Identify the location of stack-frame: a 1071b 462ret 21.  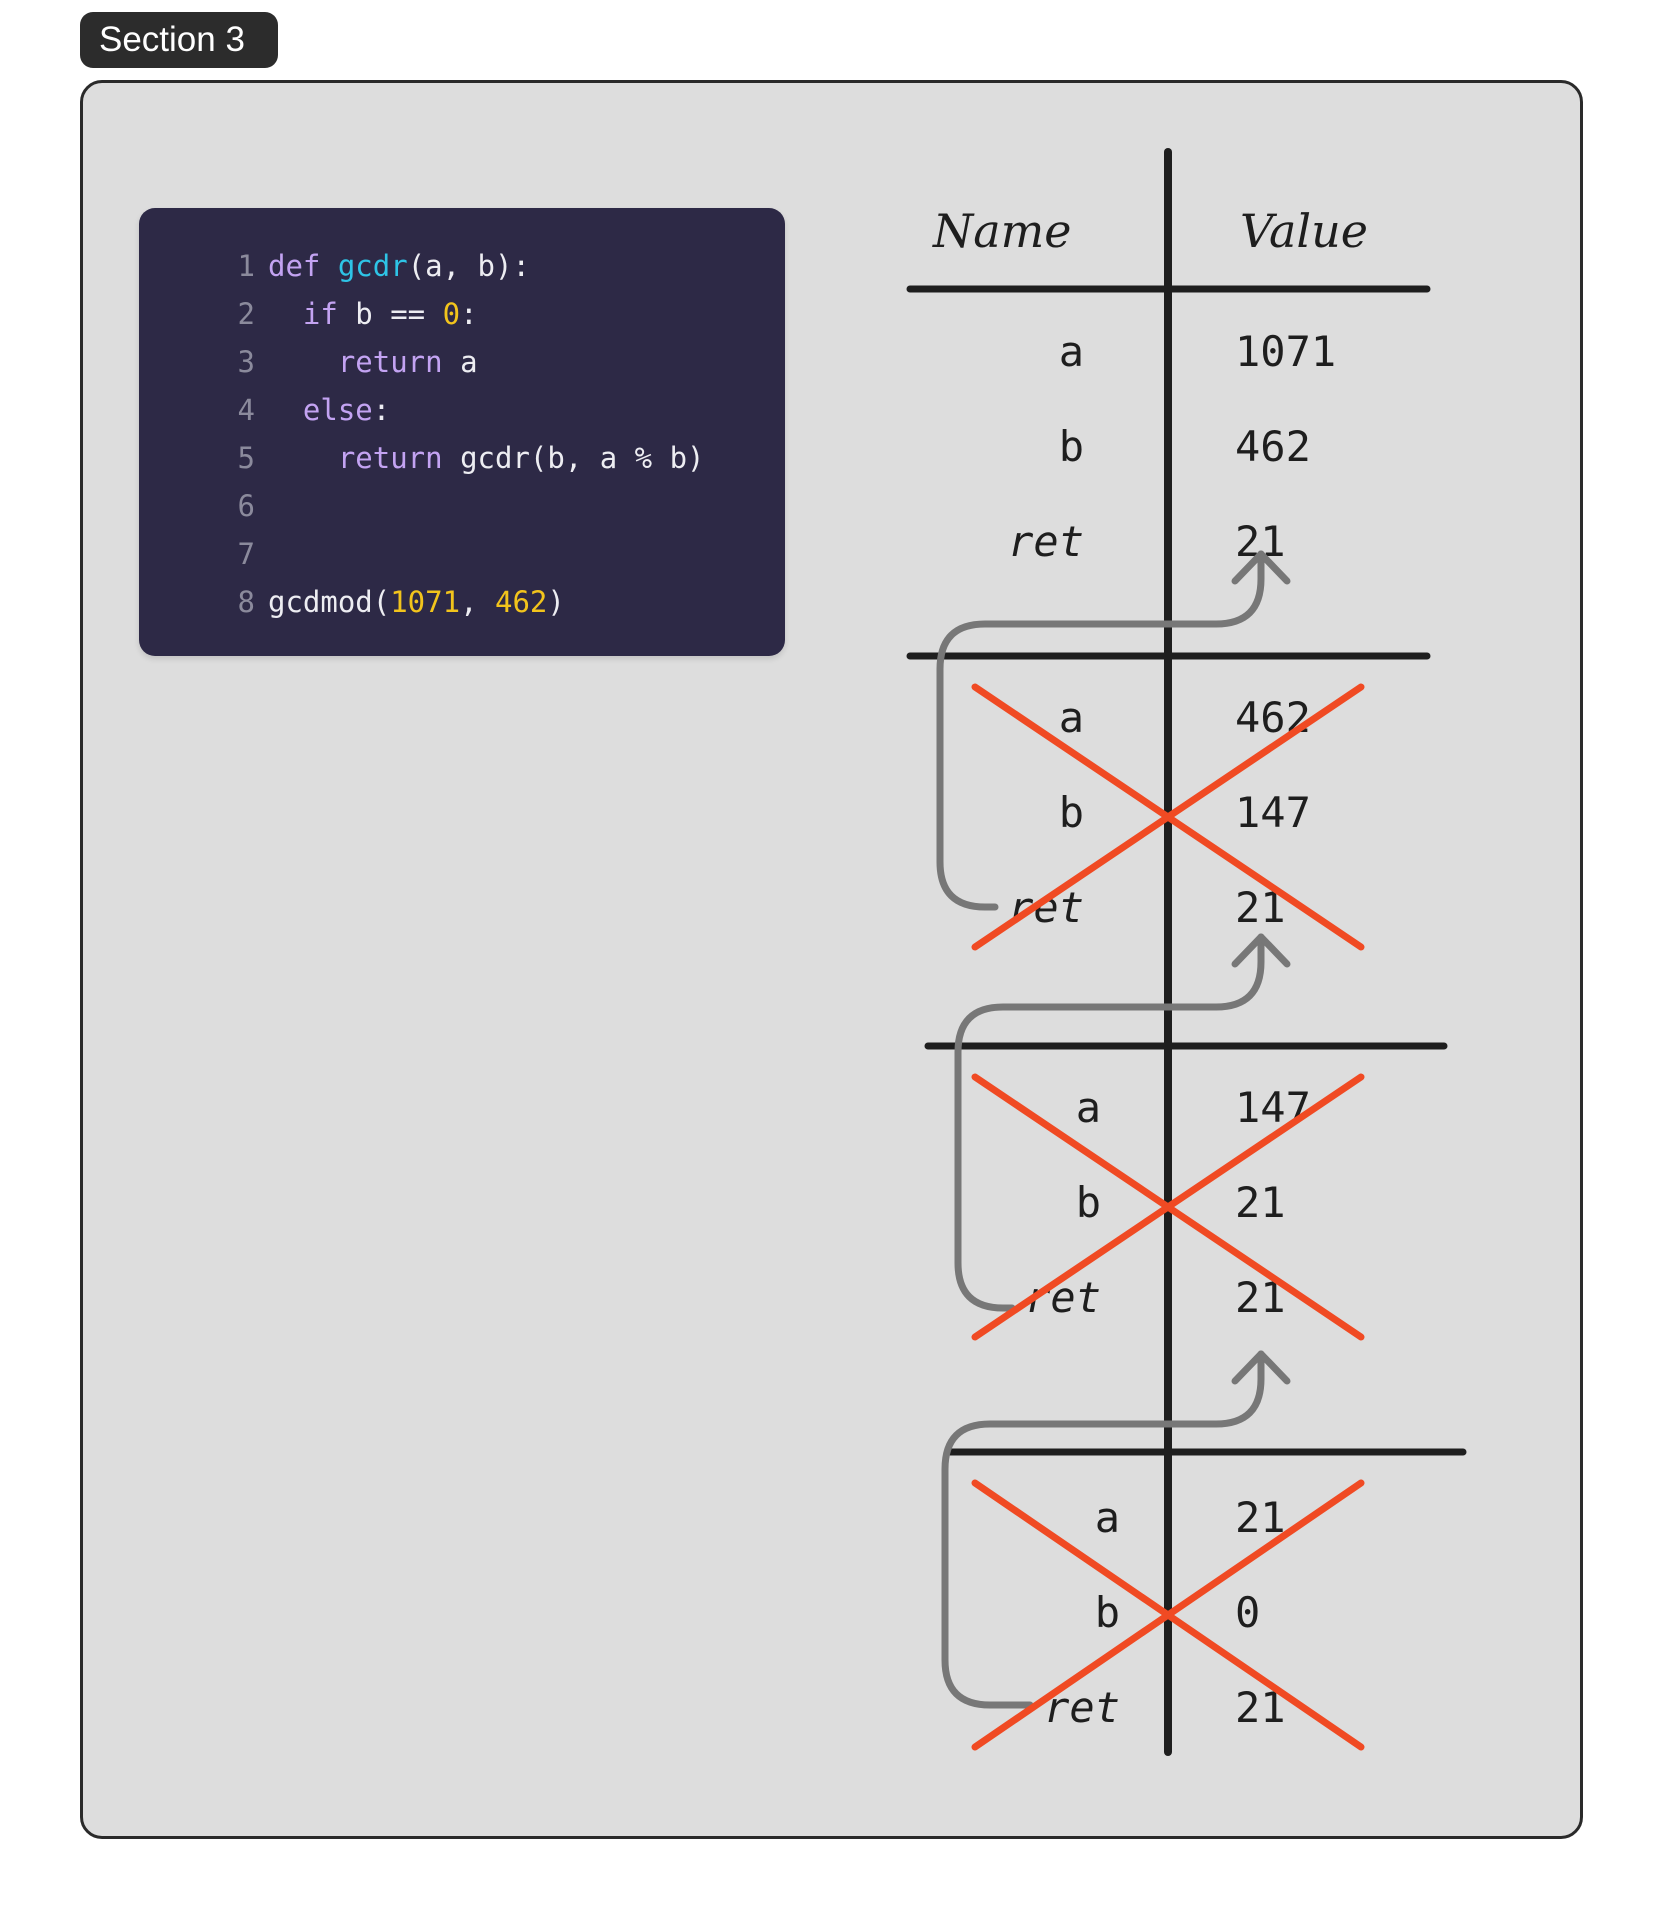
(1172, 446).